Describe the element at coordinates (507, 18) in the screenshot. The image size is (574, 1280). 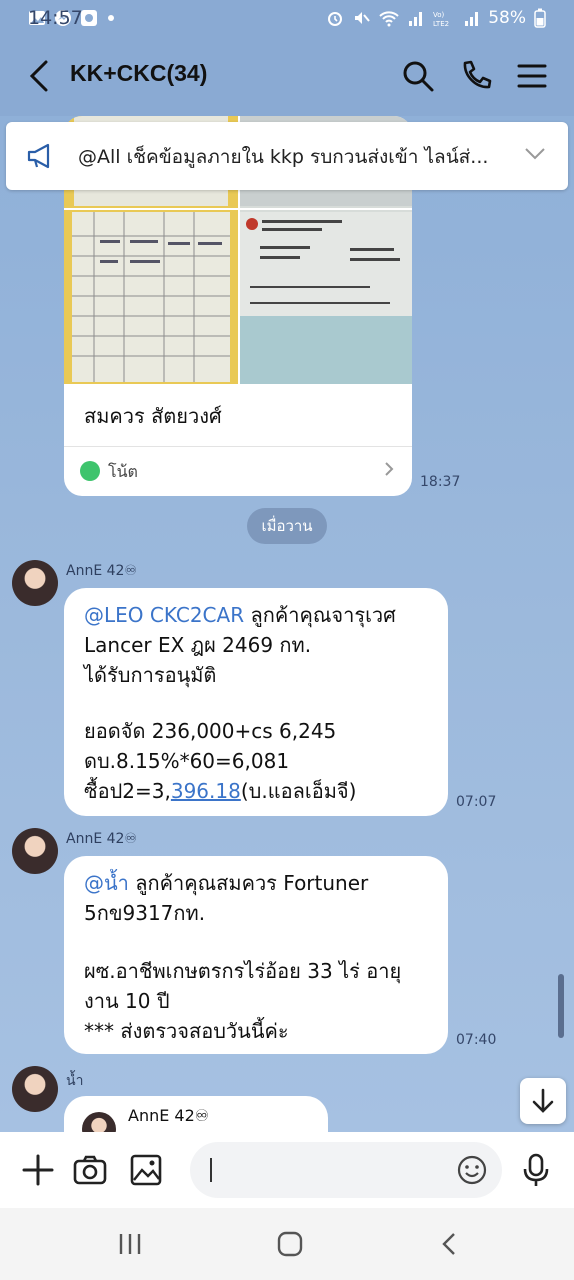
I see `battery-percent: 58%` at that location.